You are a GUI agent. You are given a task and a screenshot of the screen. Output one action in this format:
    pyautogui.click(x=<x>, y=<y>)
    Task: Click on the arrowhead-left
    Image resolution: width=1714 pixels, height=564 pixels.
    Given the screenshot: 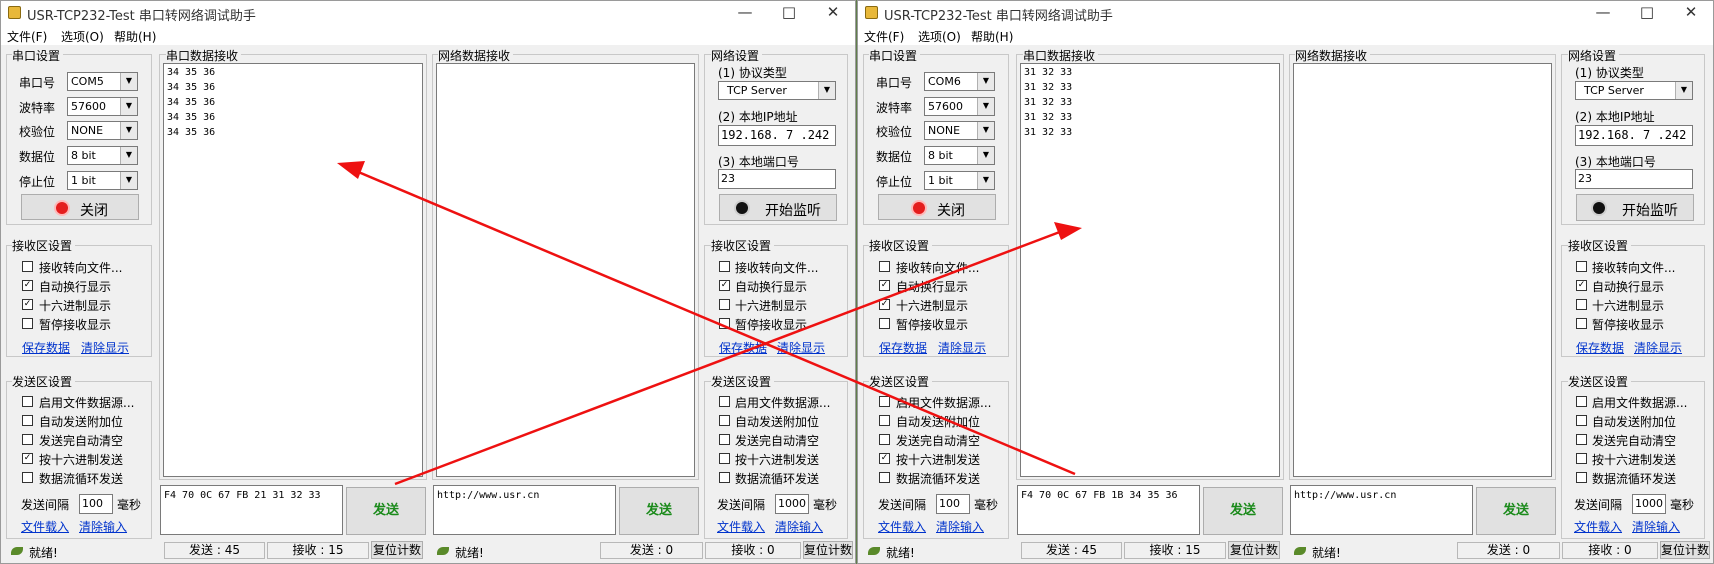 What is the action you would take?
    pyautogui.click(x=351, y=170)
    